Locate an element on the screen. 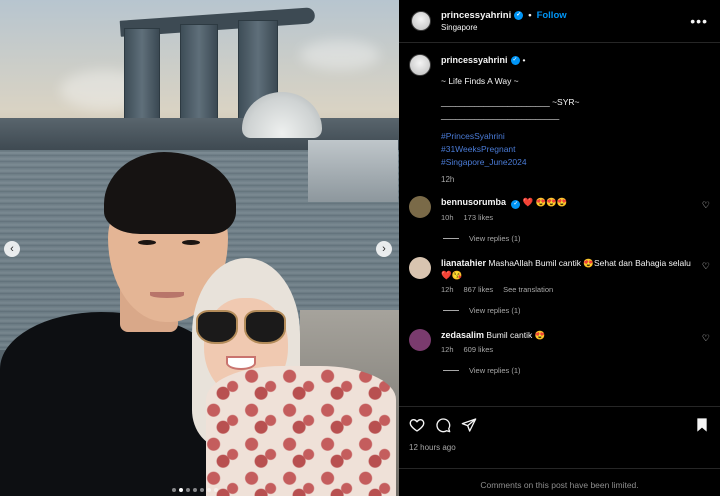 The height and width of the screenshot is (496, 720). comment-likes: 173 likes is located at coordinates (479, 218).